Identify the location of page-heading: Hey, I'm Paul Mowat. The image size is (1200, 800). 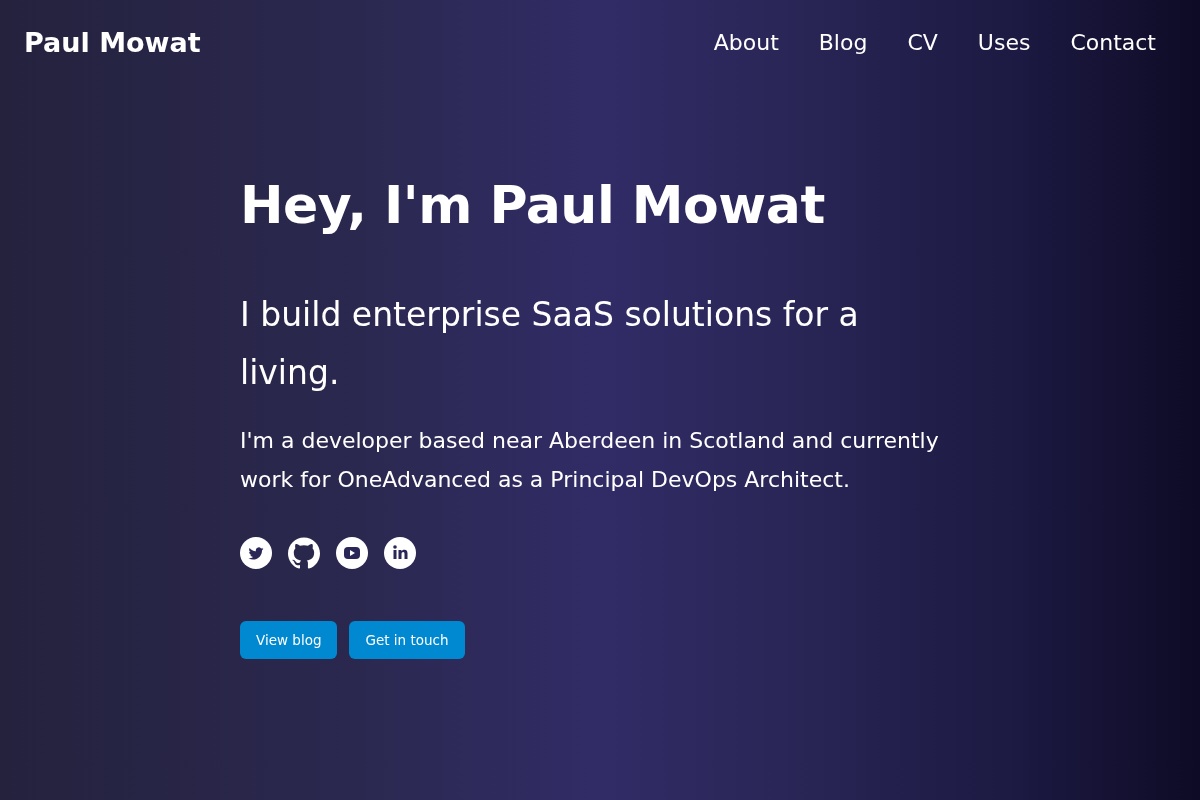
(533, 205).